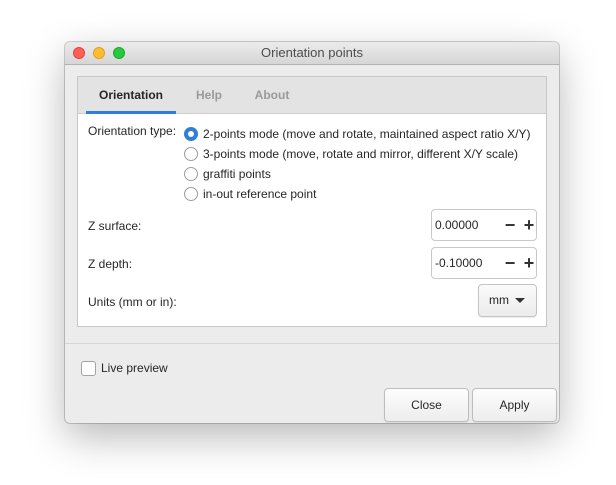 This screenshot has height=485, width=616. I want to click on z-depth-increment-button: +, so click(529, 263).